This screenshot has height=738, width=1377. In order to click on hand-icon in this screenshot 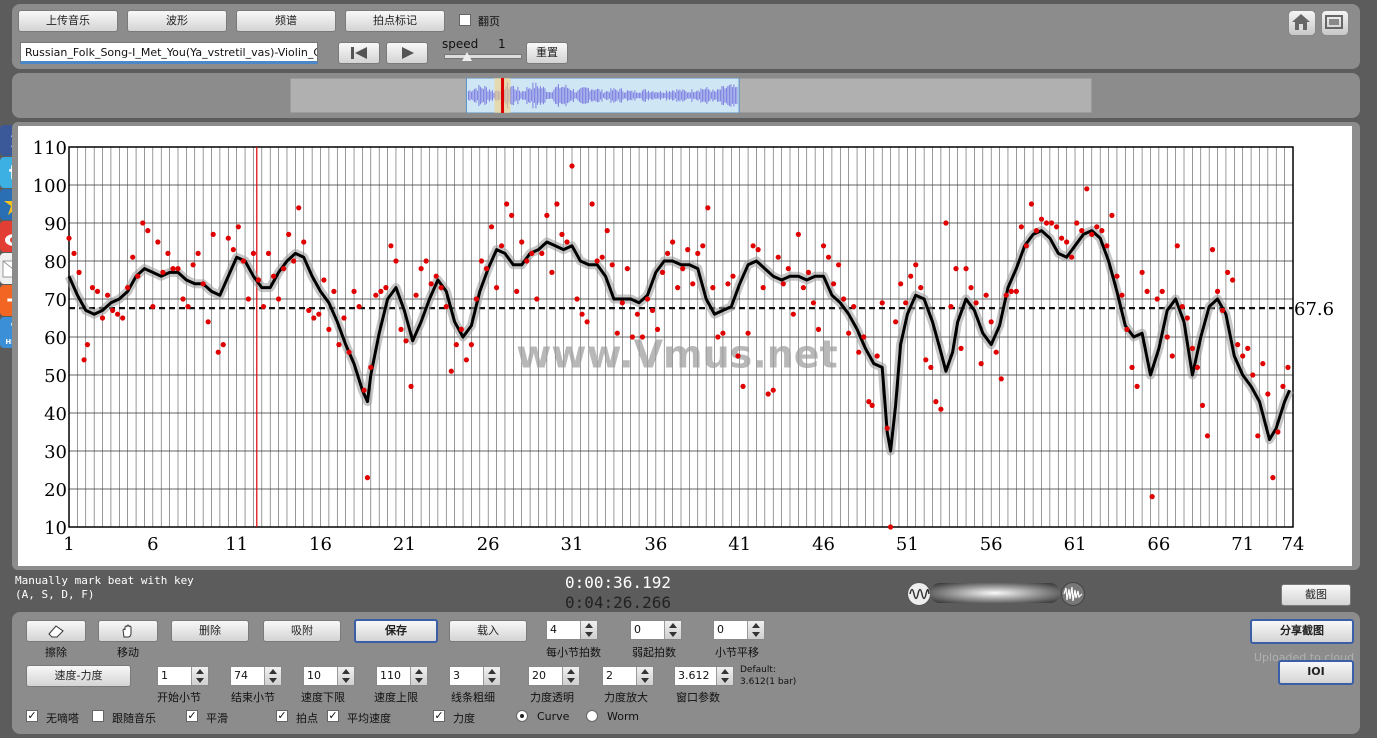, I will do `click(127, 631)`.